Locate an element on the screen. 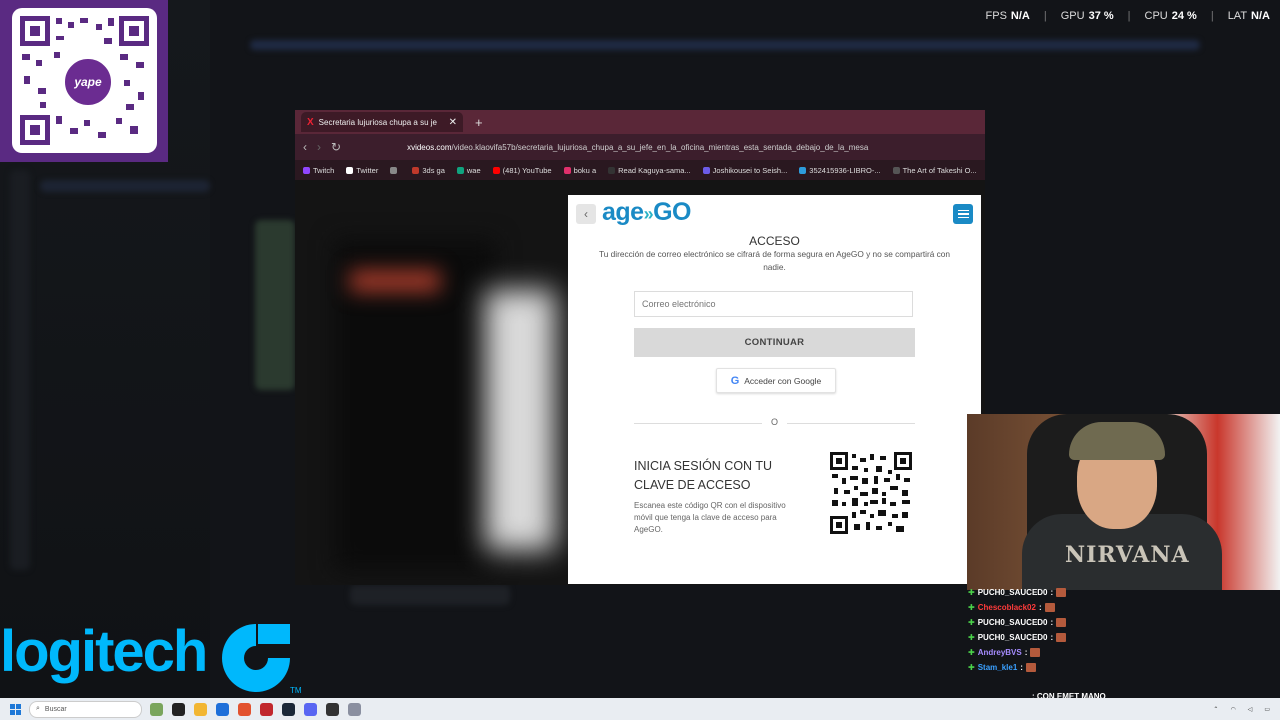  settings-icon is located at coordinates (354, 709).